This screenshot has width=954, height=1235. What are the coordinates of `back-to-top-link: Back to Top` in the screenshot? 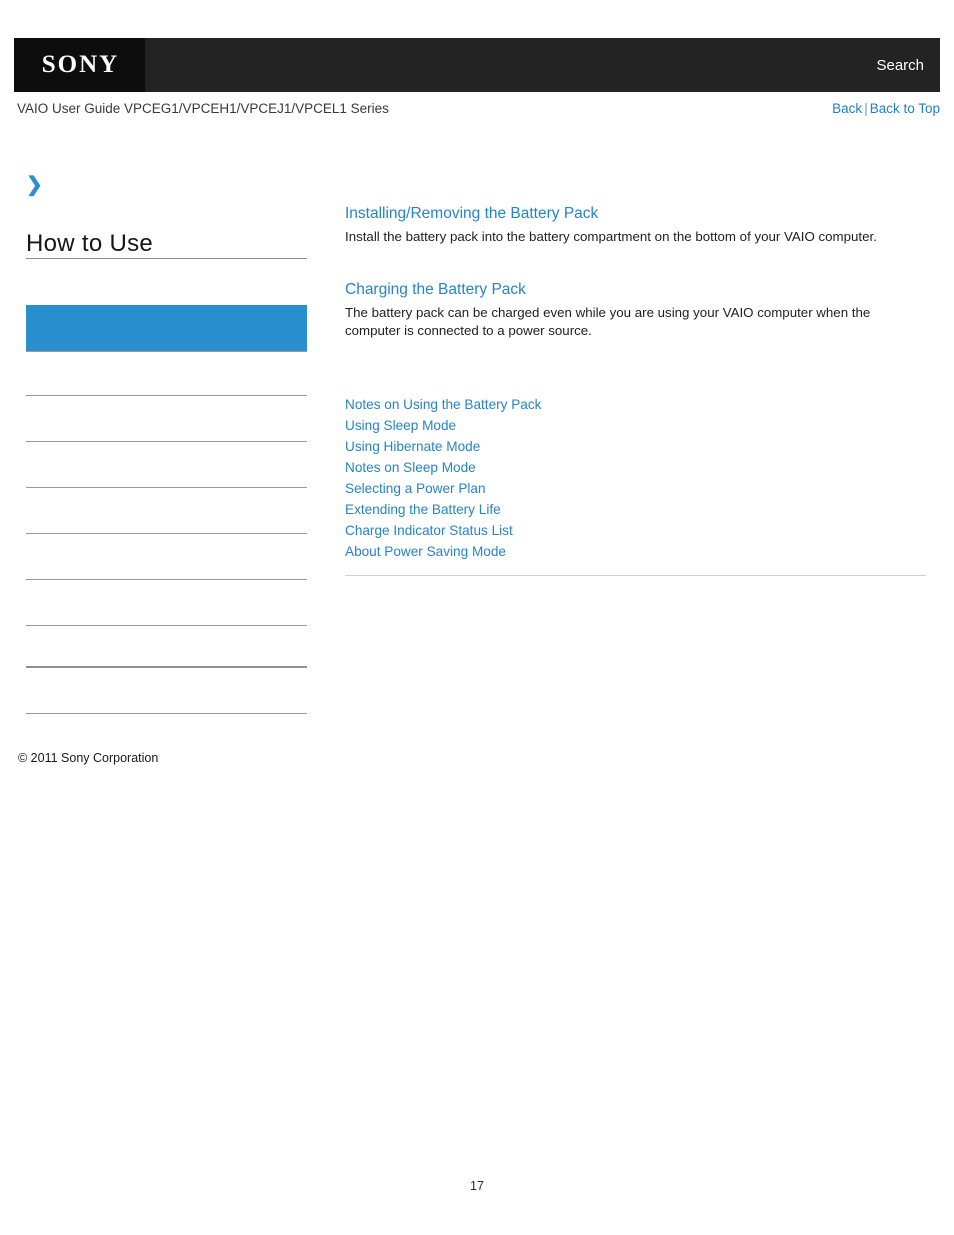 It's located at (905, 108).